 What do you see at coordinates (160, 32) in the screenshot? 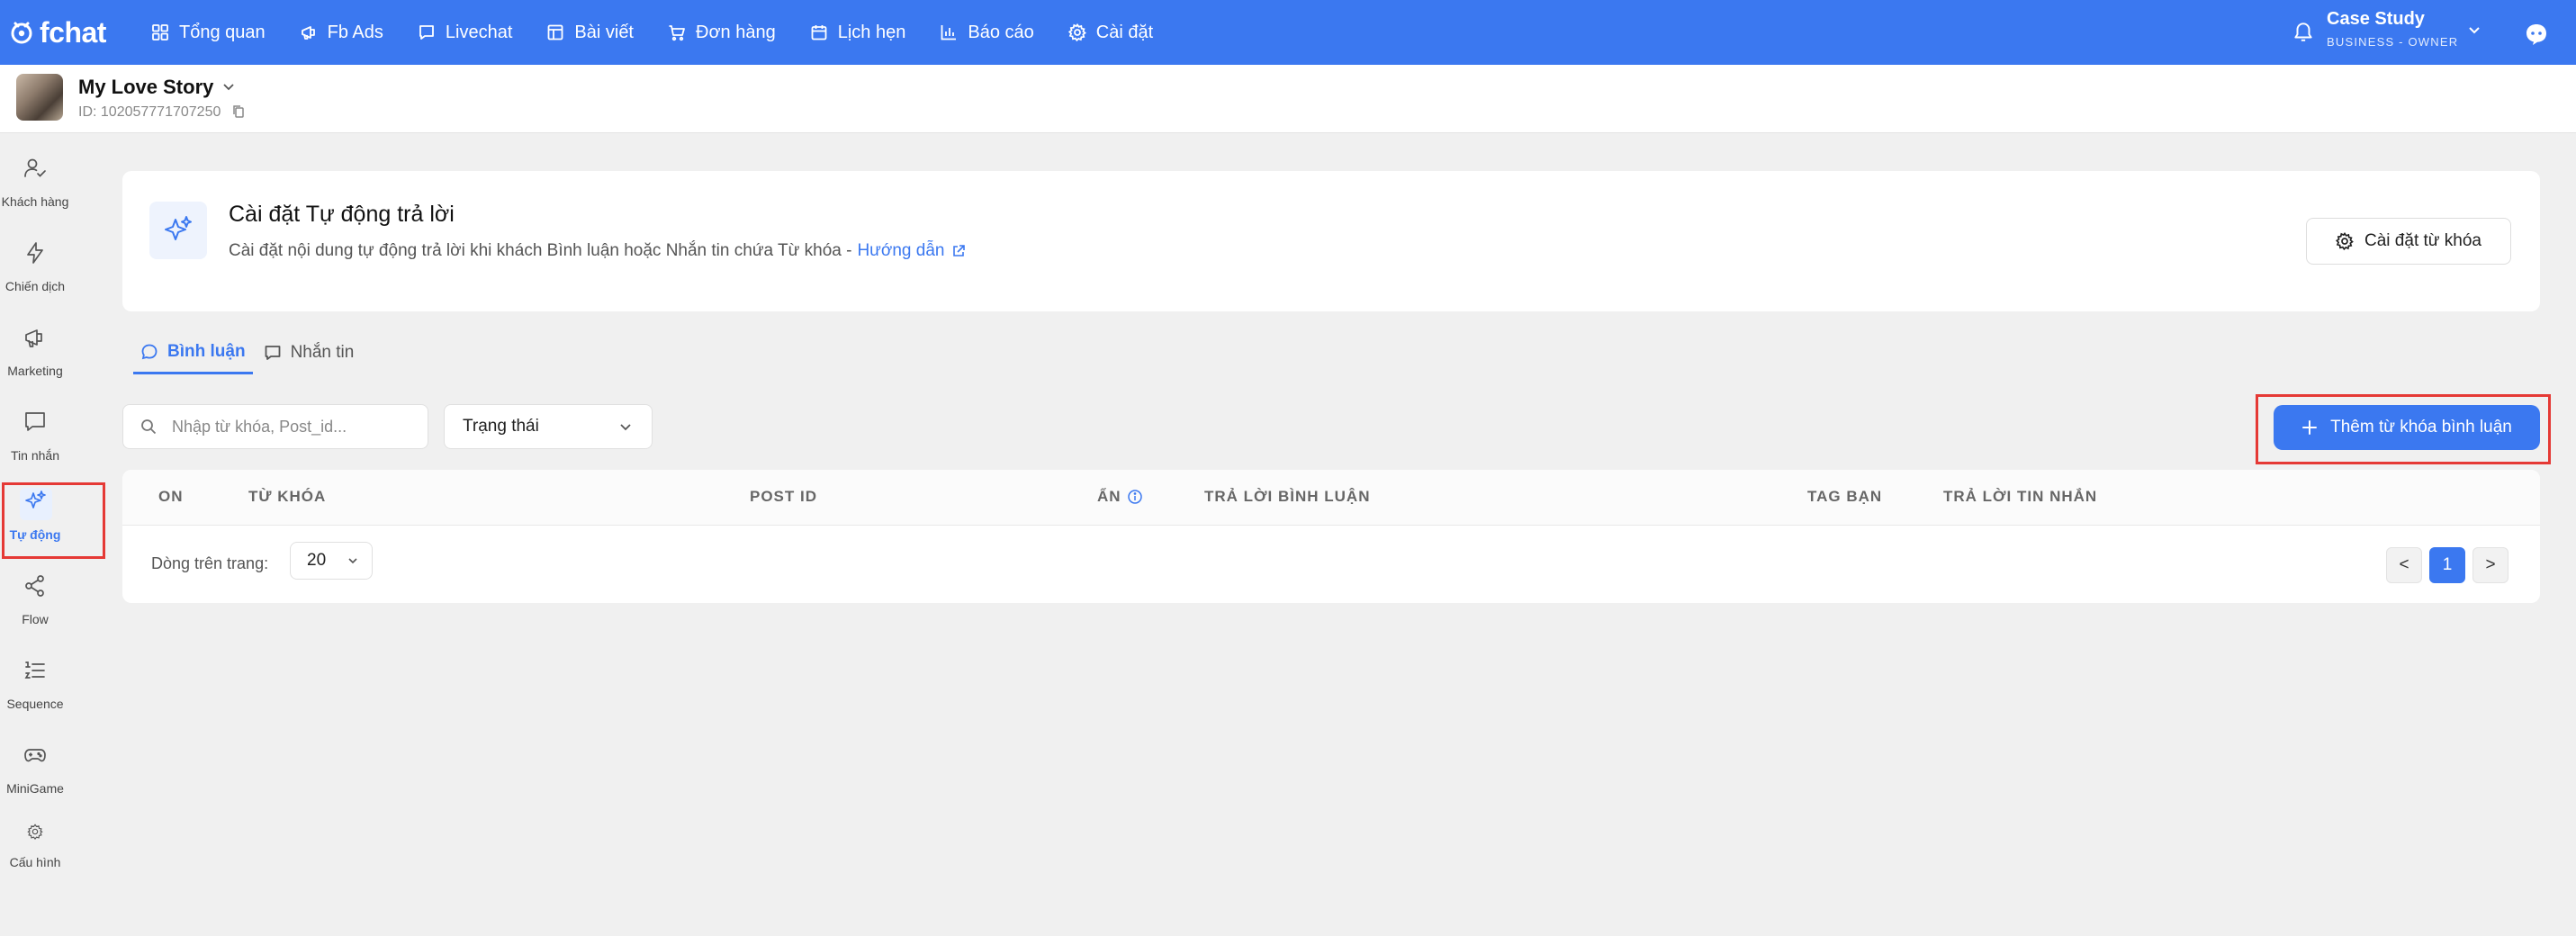
I see `grid-icon` at bounding box center [160, 32].